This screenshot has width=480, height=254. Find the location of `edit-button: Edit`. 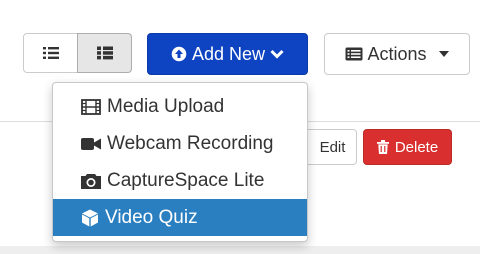

edit-button: Edit is located at coordinates (328, 147).